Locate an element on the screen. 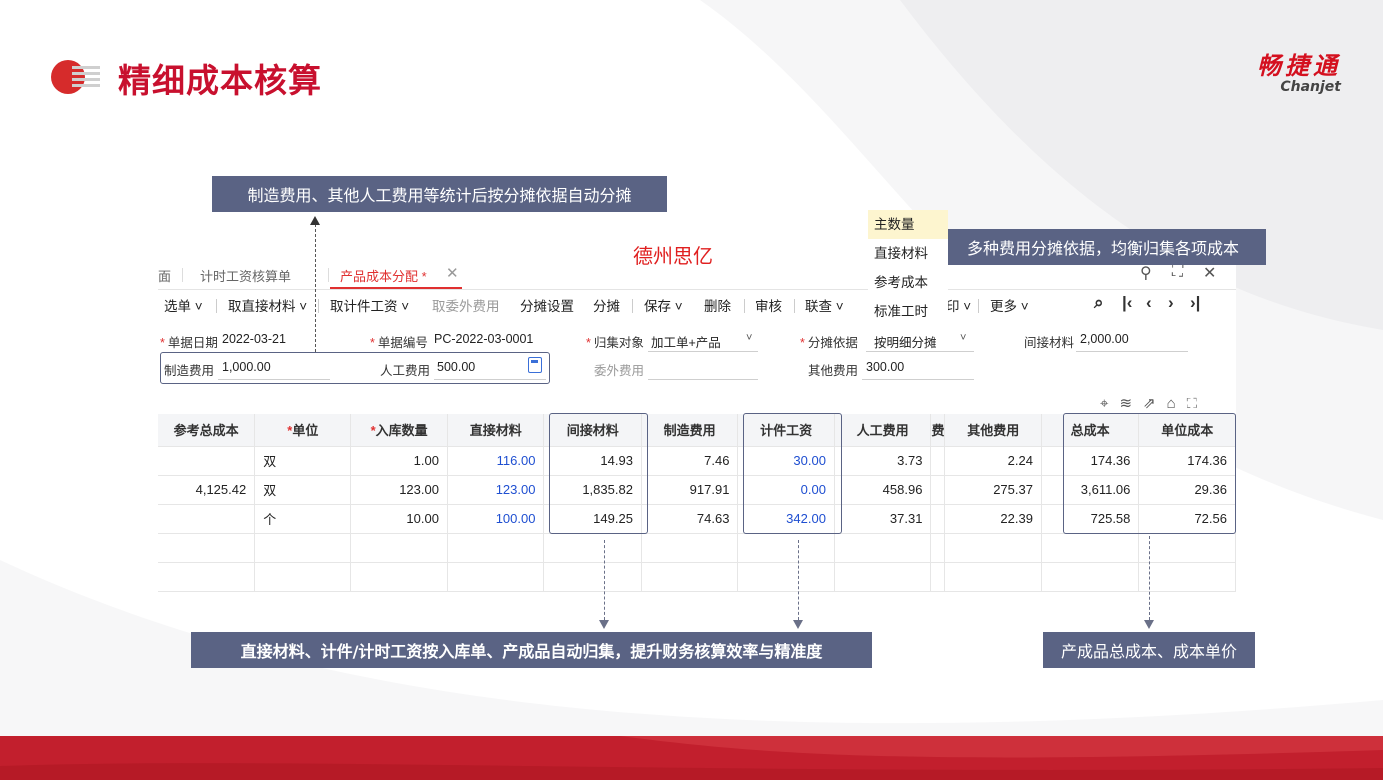 The width and height of the screenshot is (1383, 780). calculator-icon is located at coordinates (535, 365).